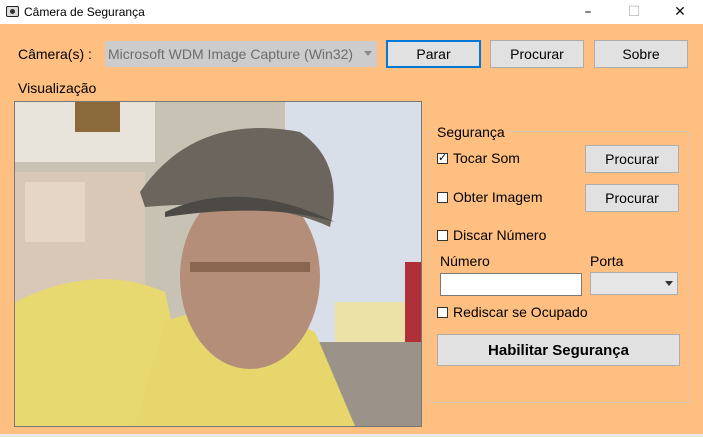 The image size is (703, 437). Describe the element at coordinates (497, 197) in the screenshot. I see `get-image-label: Obter Imagem` at that location.